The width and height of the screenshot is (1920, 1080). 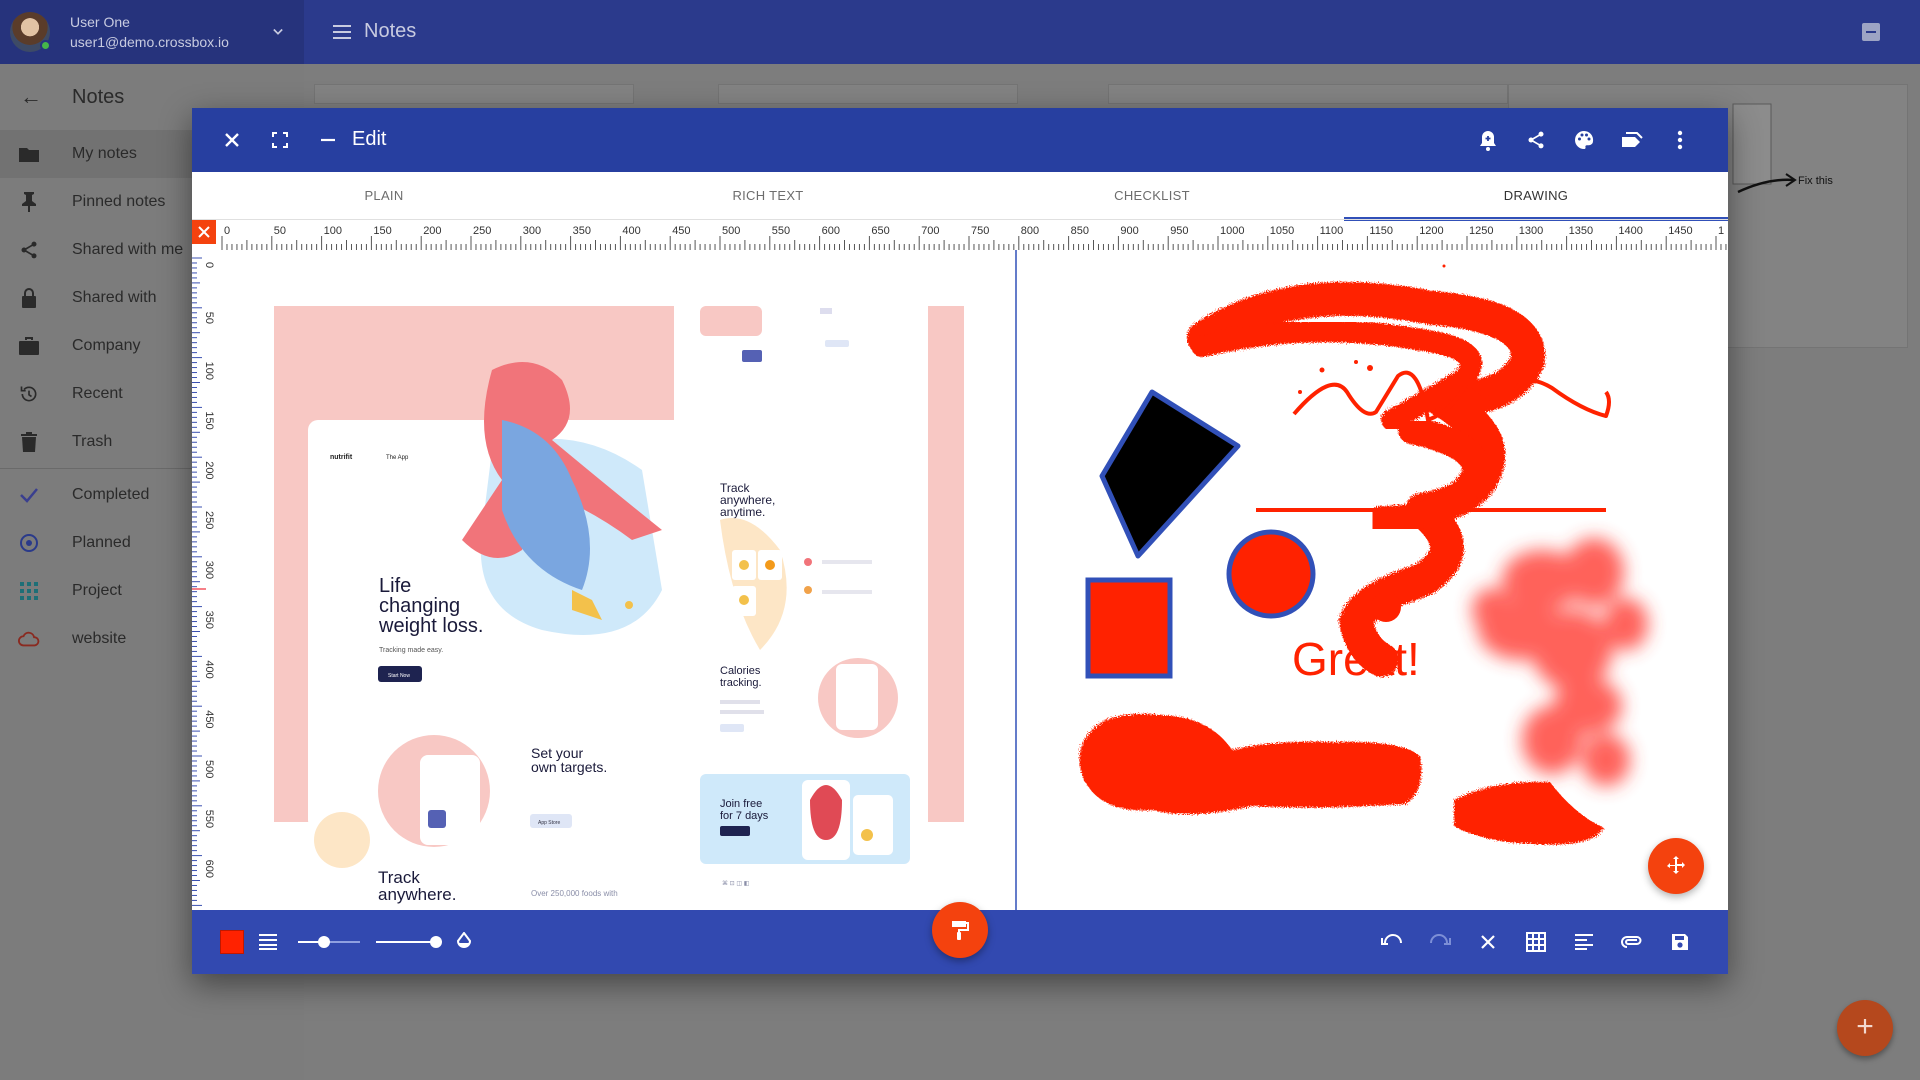 I want to click on ruler-label: 1150, so click(x=1381, y=231).